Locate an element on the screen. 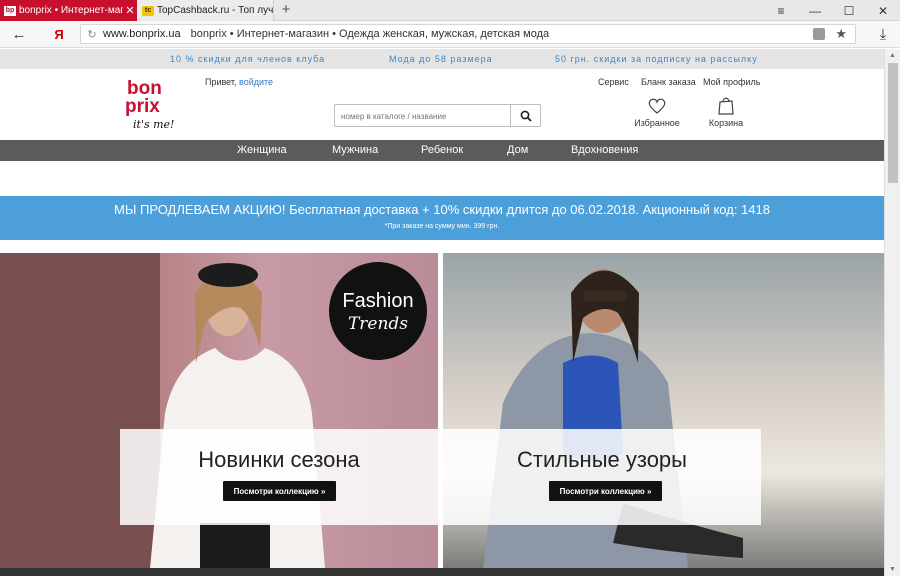 The width and height of the screenshot is (900, 576). tab-close-icon: ✕ is located at coordinates (130, 10).